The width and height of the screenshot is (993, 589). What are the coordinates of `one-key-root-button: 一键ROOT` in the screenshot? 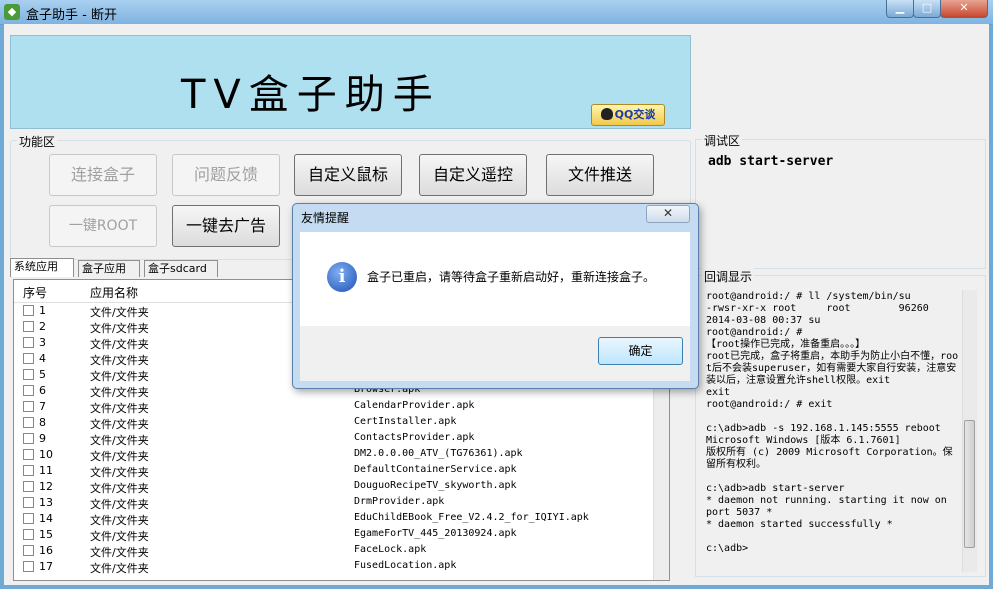 It's located at (103, 226).